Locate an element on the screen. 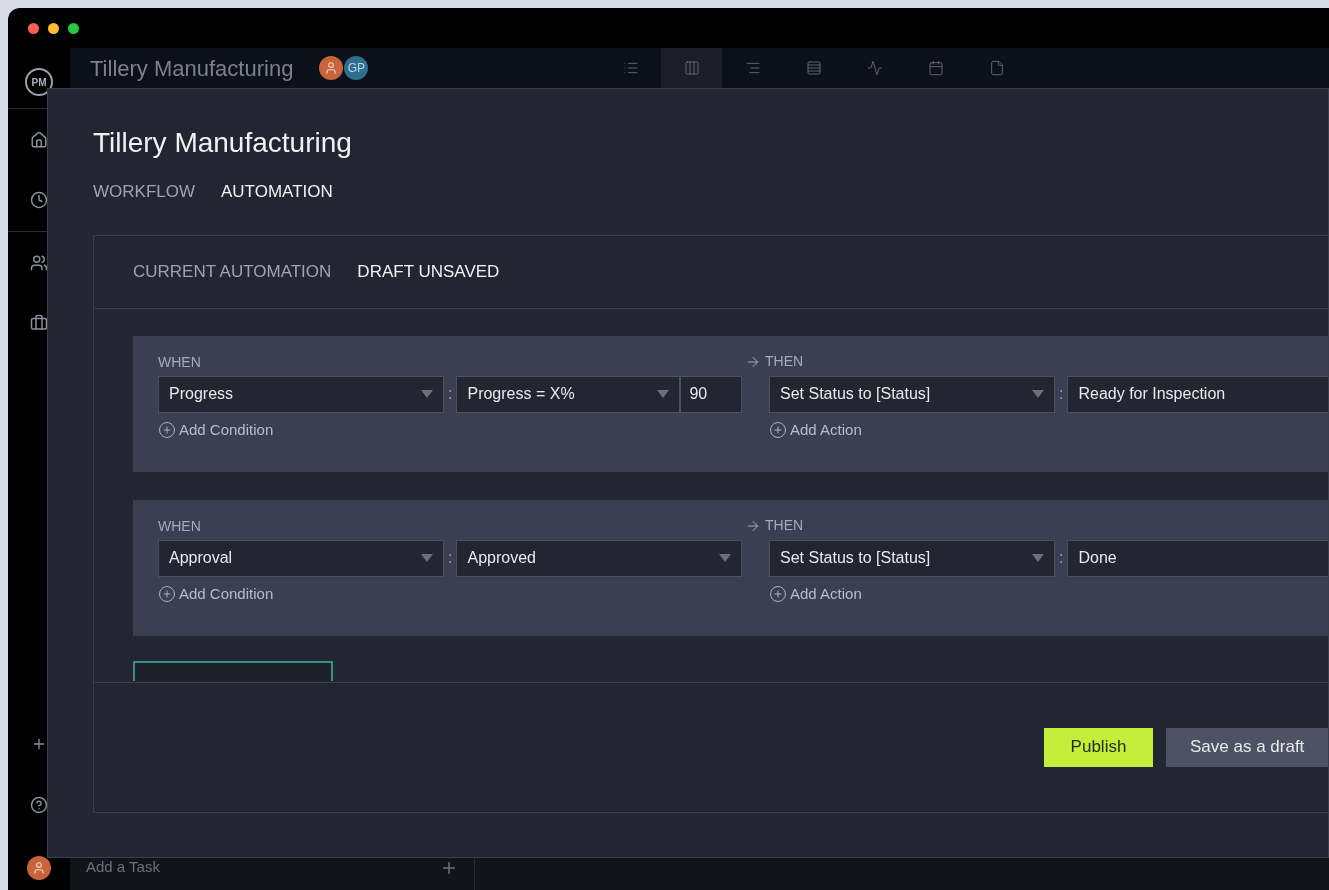 This screenshot has height=890, width=1329. list-icon is located at coordinates (630, 68).